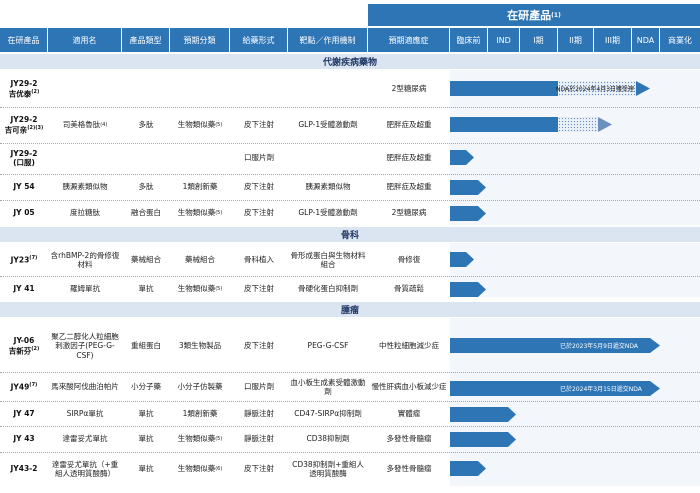 Image resolution: width=700 pixels, height=493 pixels. I want to click on header-product-type: 產品類型, so click(146, 40).